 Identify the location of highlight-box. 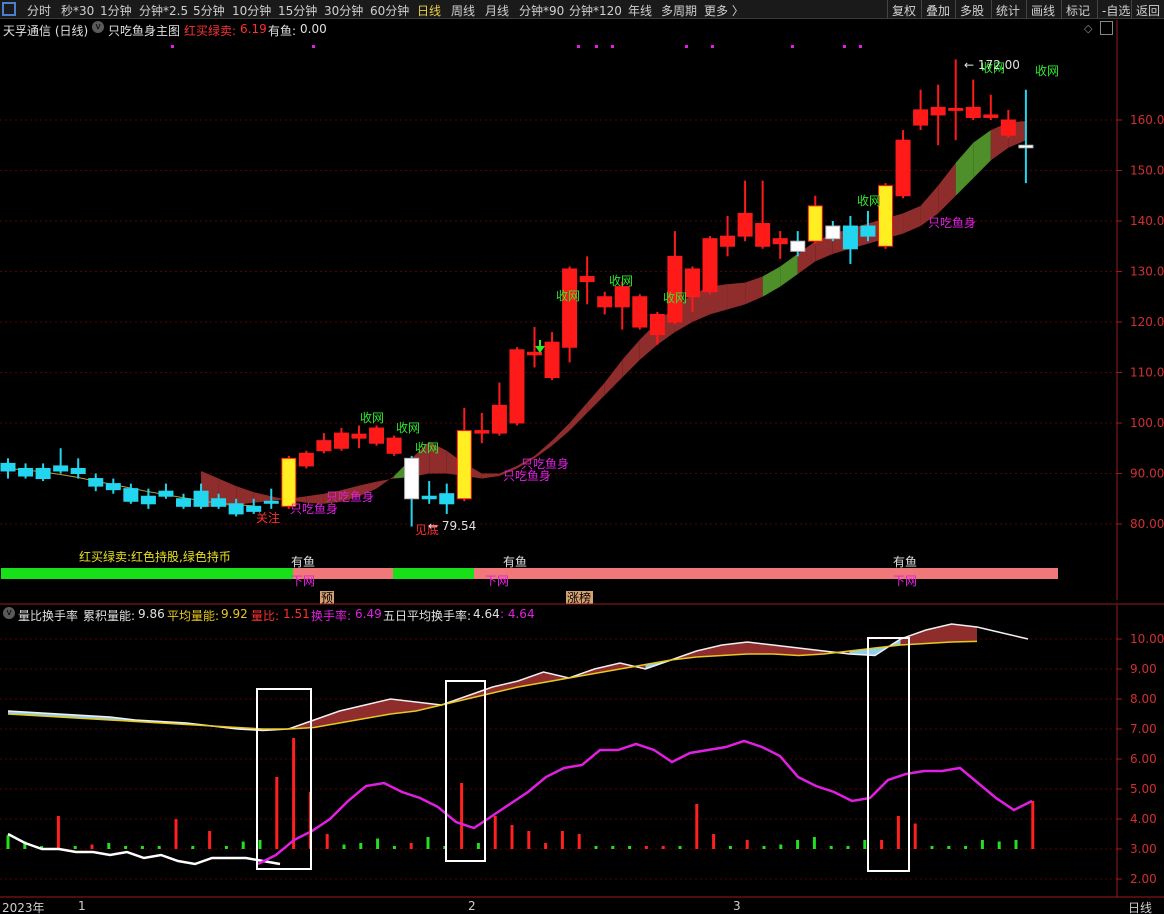
(284, 779).